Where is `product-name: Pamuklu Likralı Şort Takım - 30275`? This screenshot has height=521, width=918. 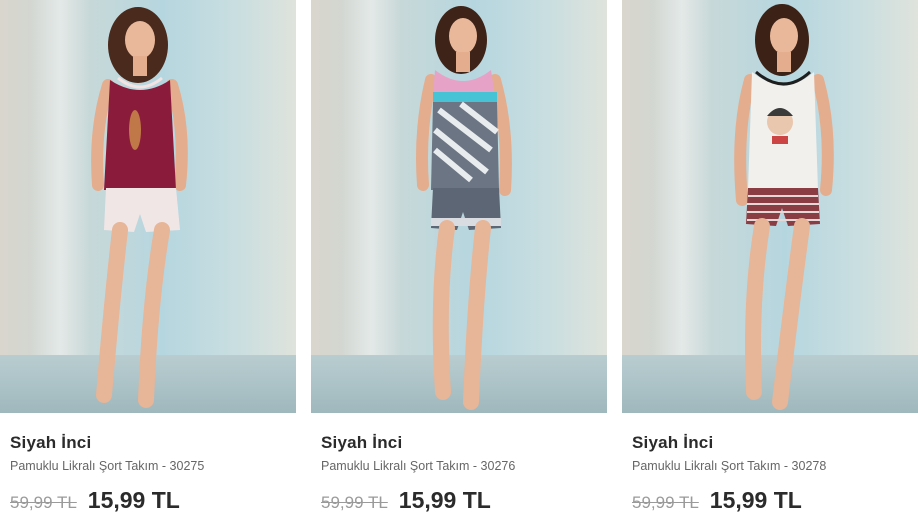 product-name: Pamuklu Likralı Şort Takım - 30275 is located at coordinates (150, 466).